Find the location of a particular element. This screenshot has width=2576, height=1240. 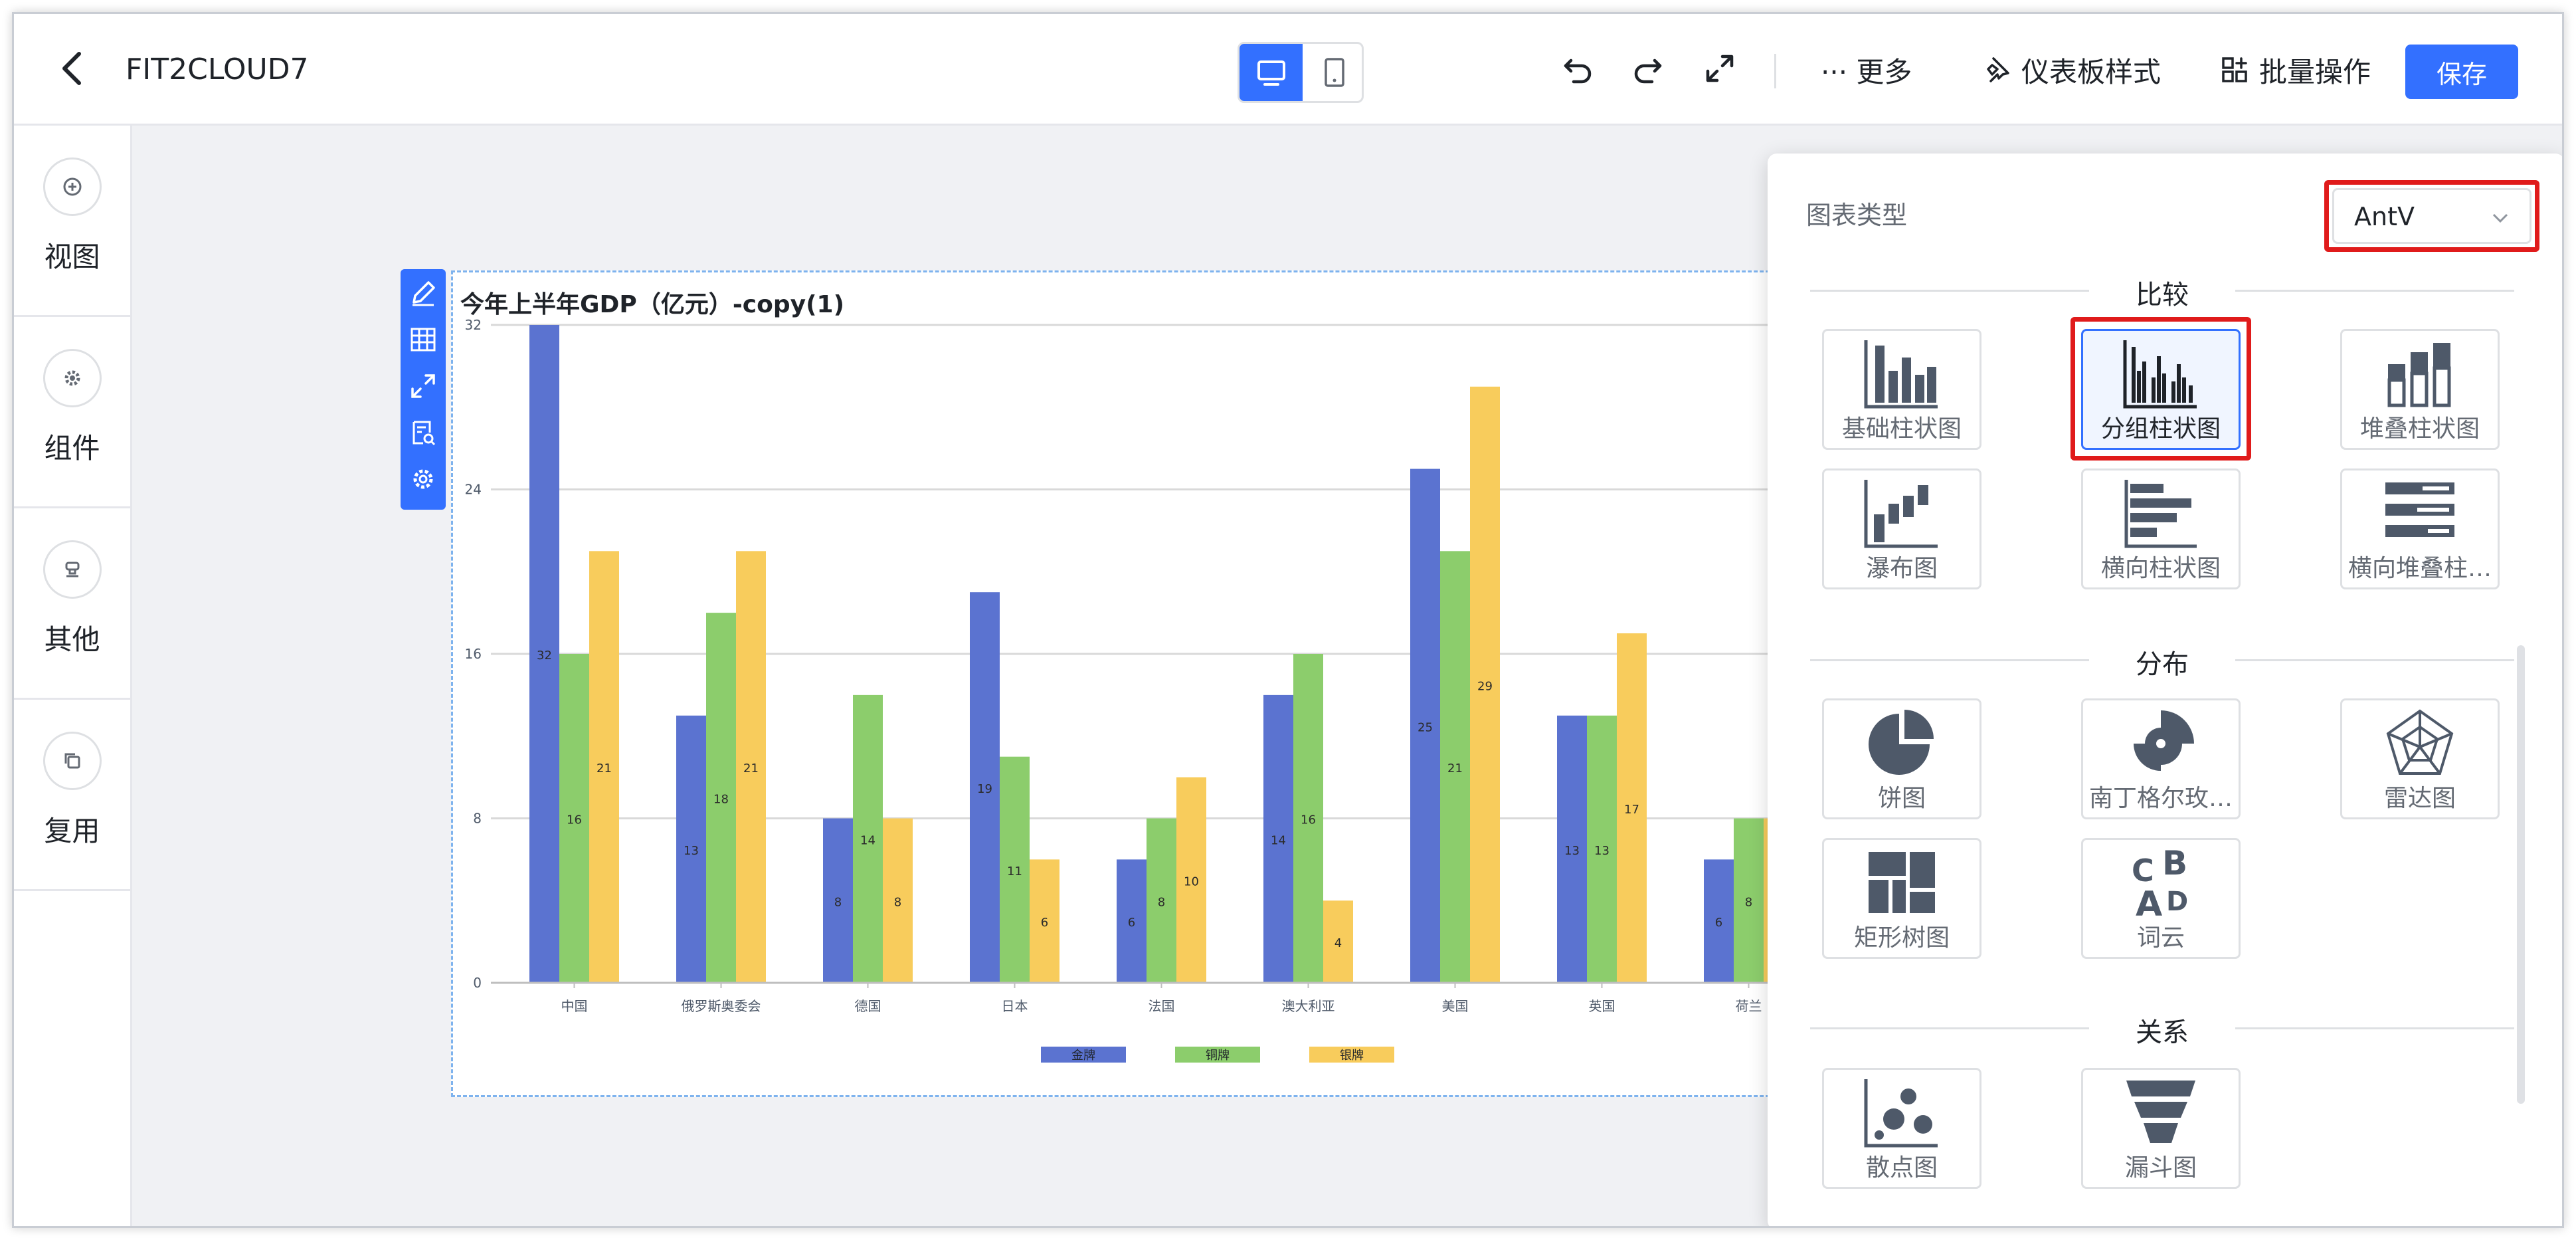

sidebar-item-view: 视图 is located at coordinates (72, 221).